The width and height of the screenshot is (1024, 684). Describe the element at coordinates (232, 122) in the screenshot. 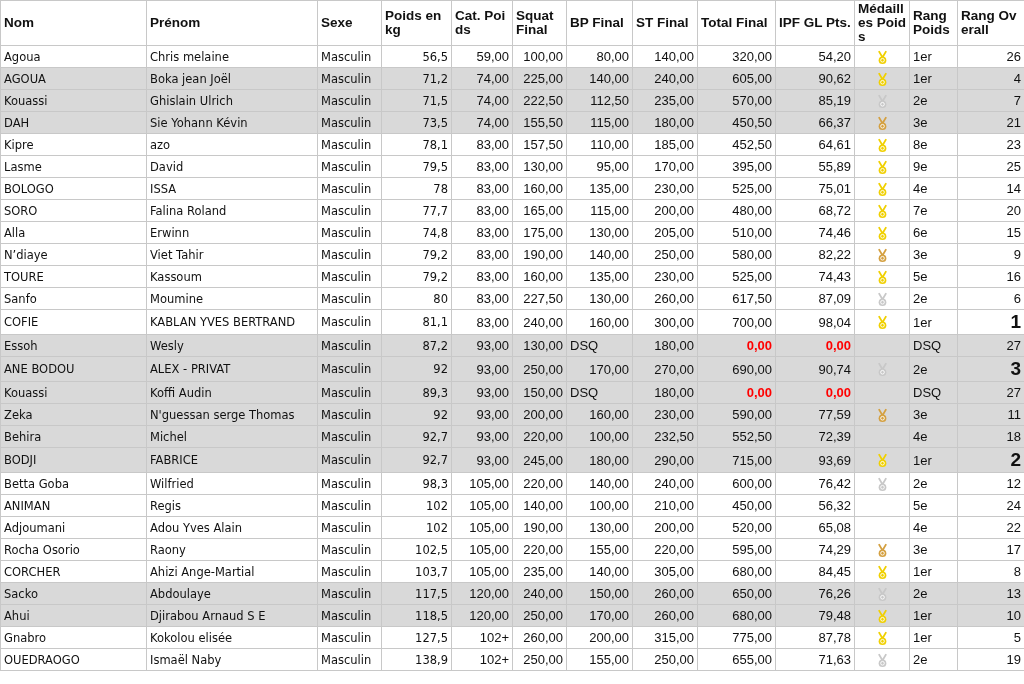

I see `table-cell: Sie Yohann Kévin` at that location.